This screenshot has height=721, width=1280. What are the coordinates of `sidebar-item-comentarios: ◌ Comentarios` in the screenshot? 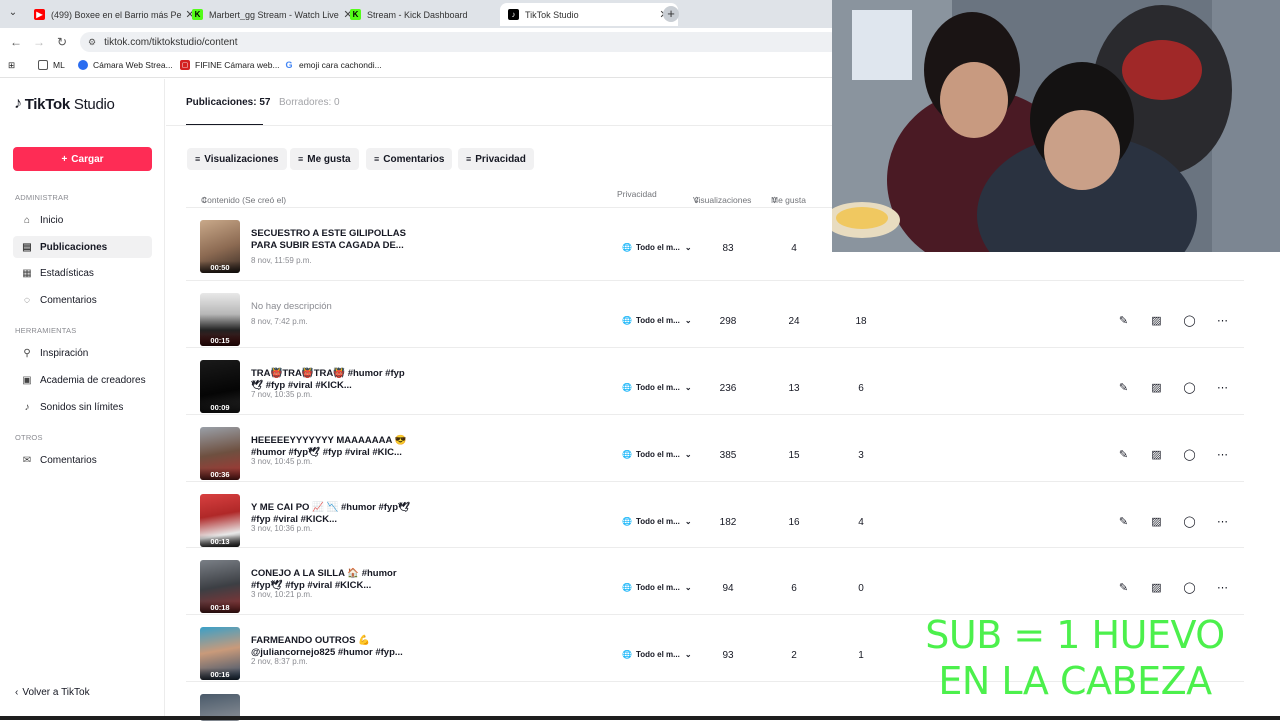 It's located at (82, 300).